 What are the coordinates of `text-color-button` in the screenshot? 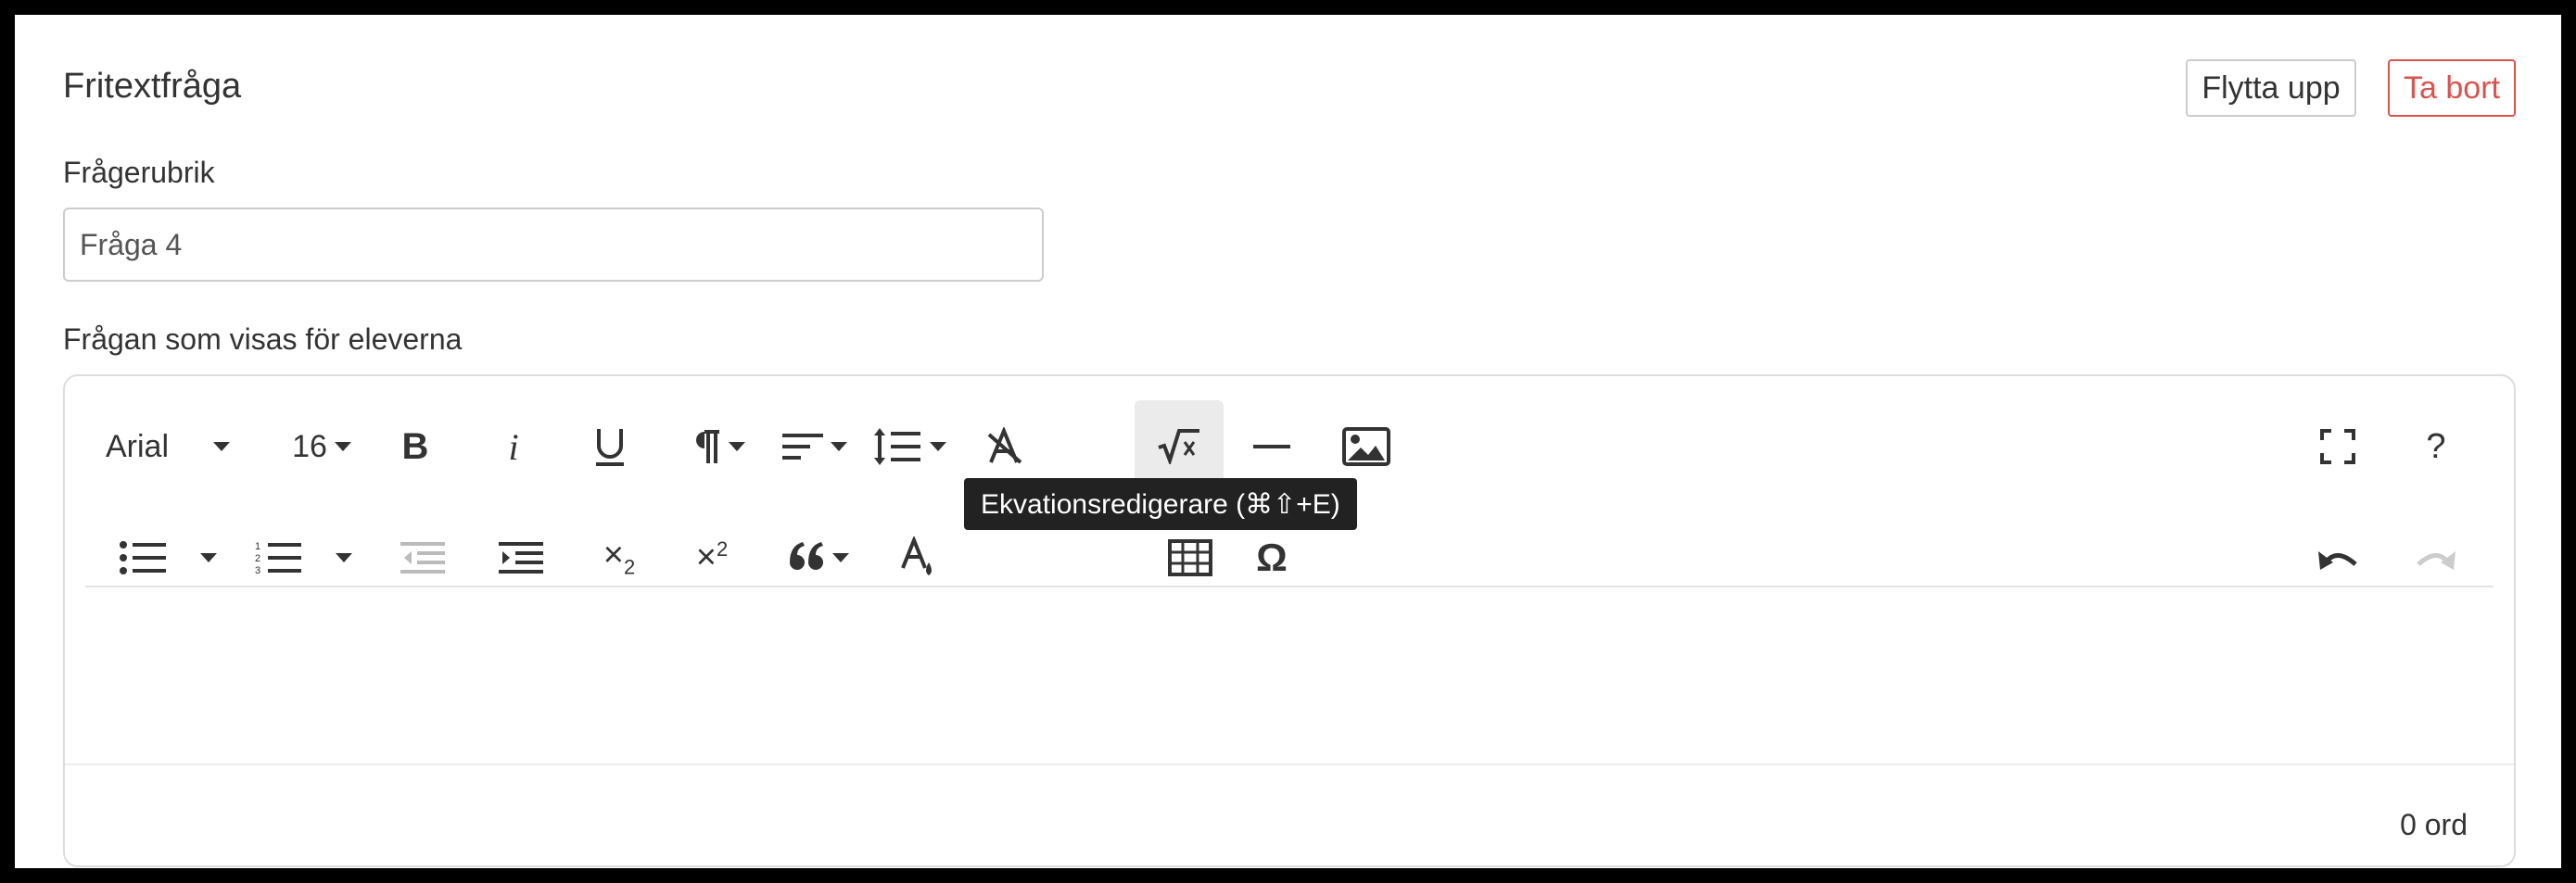 It's located at (917, 557).